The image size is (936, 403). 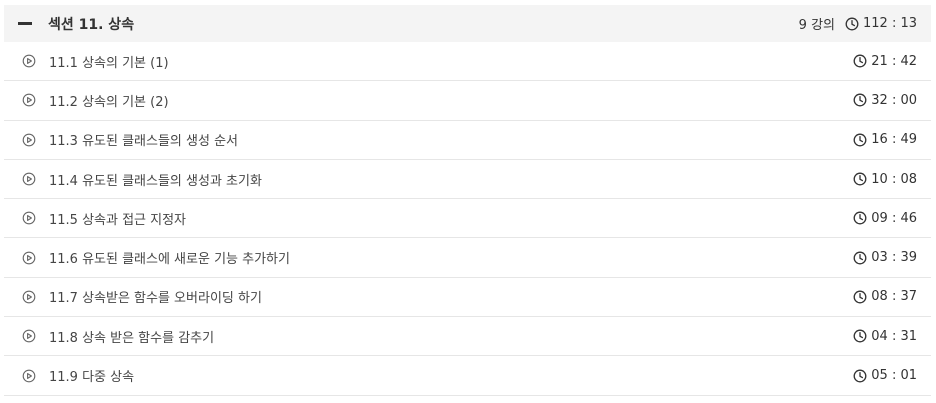 I want to click on lecture-row: 11.9 다중 상속 05 : 01, so click(x=467, y=376).